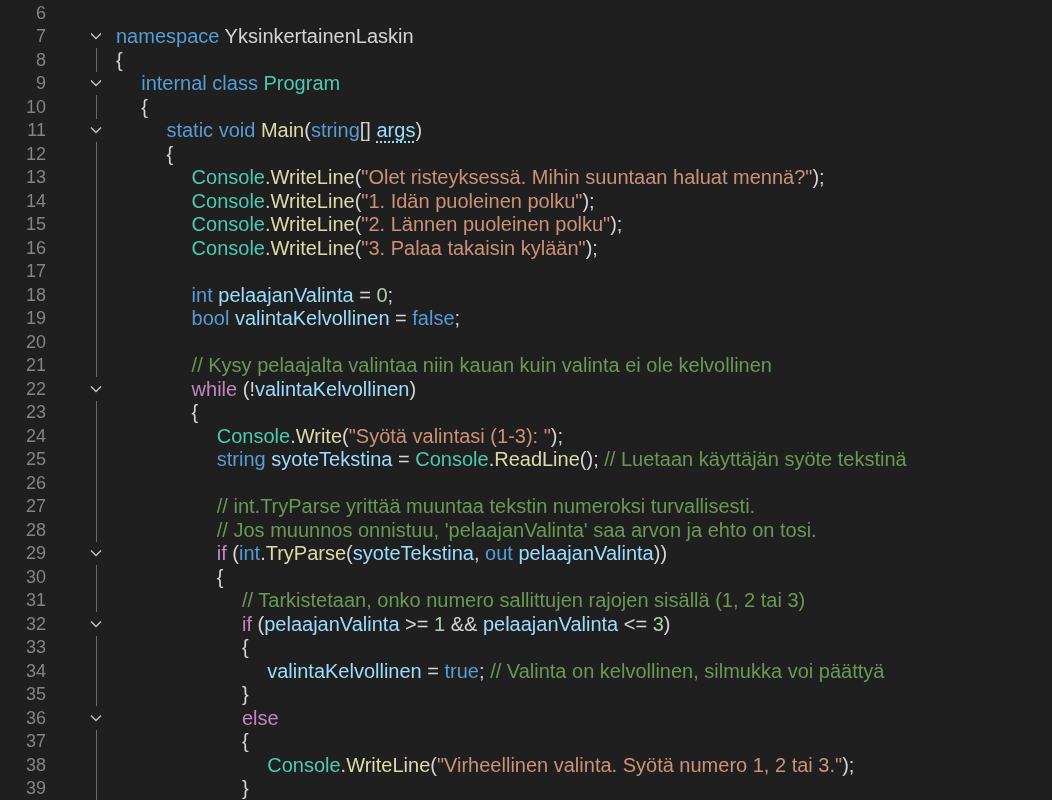  What do you see at coordinates (35, 623) in the screenshot?
I see `line-number: 32` at bounding box center [35, 623].